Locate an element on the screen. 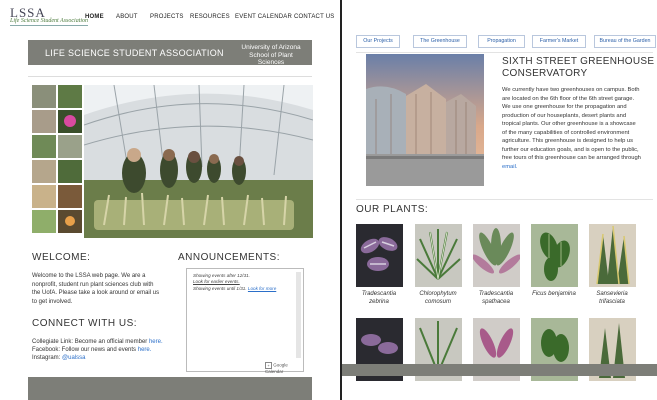  greenhouse-title-line2: CONSERVATORY is located at coordinates (545, 73).